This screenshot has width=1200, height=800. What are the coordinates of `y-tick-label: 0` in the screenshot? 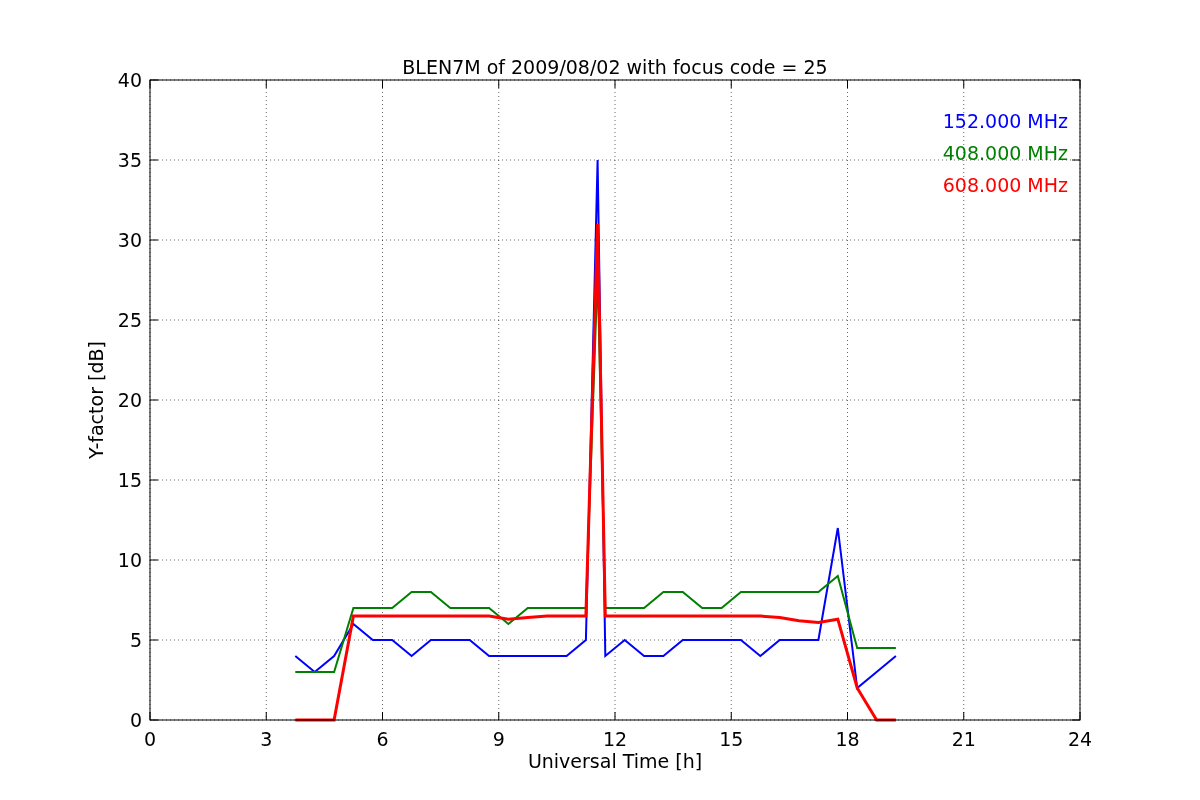 It's located at (135, 720).